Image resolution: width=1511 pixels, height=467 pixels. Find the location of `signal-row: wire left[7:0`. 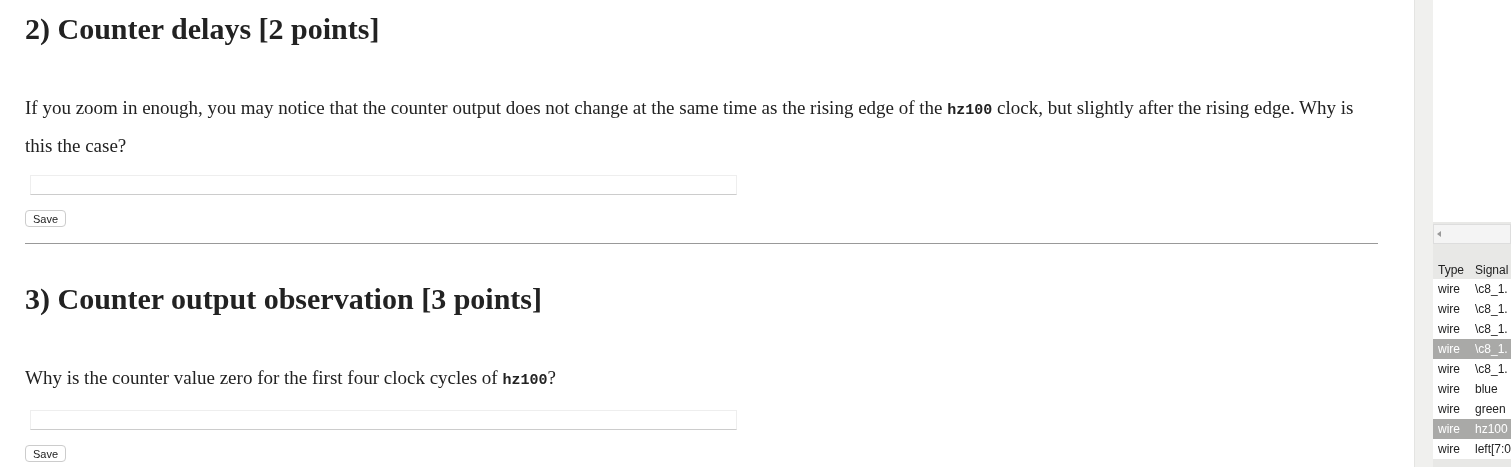

signal-row: wire left[7:0 is located at coordinates (1471, 449).